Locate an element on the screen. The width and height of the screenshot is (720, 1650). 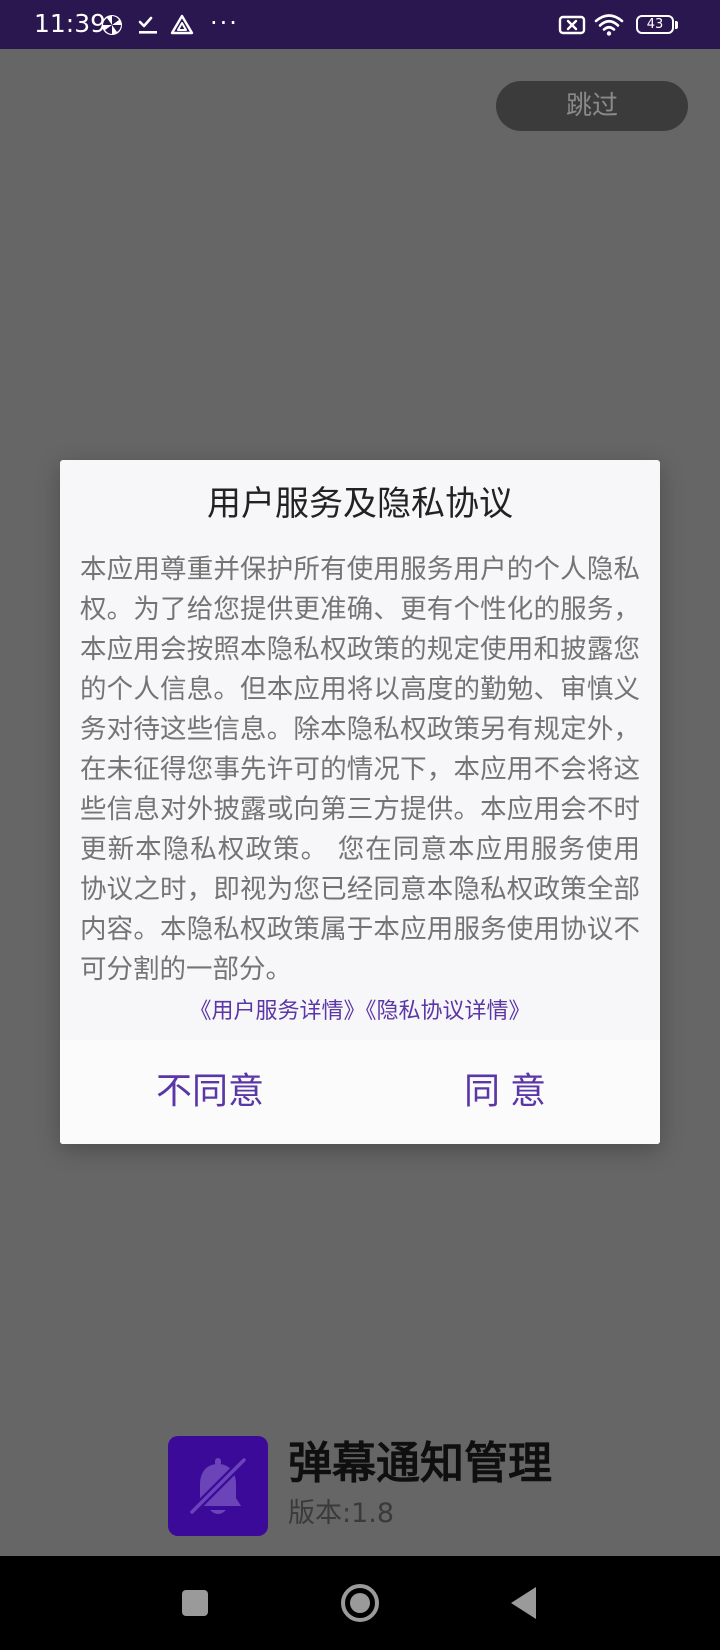
disagree-button: 不同意 is located at coordinates (210, 1092).